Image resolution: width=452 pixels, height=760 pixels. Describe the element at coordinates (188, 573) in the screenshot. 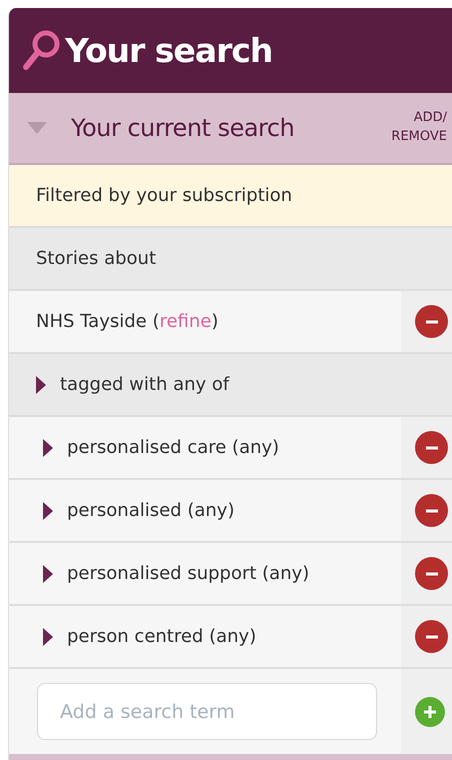

I see `search-term-label: personalised support (any)` at that location.